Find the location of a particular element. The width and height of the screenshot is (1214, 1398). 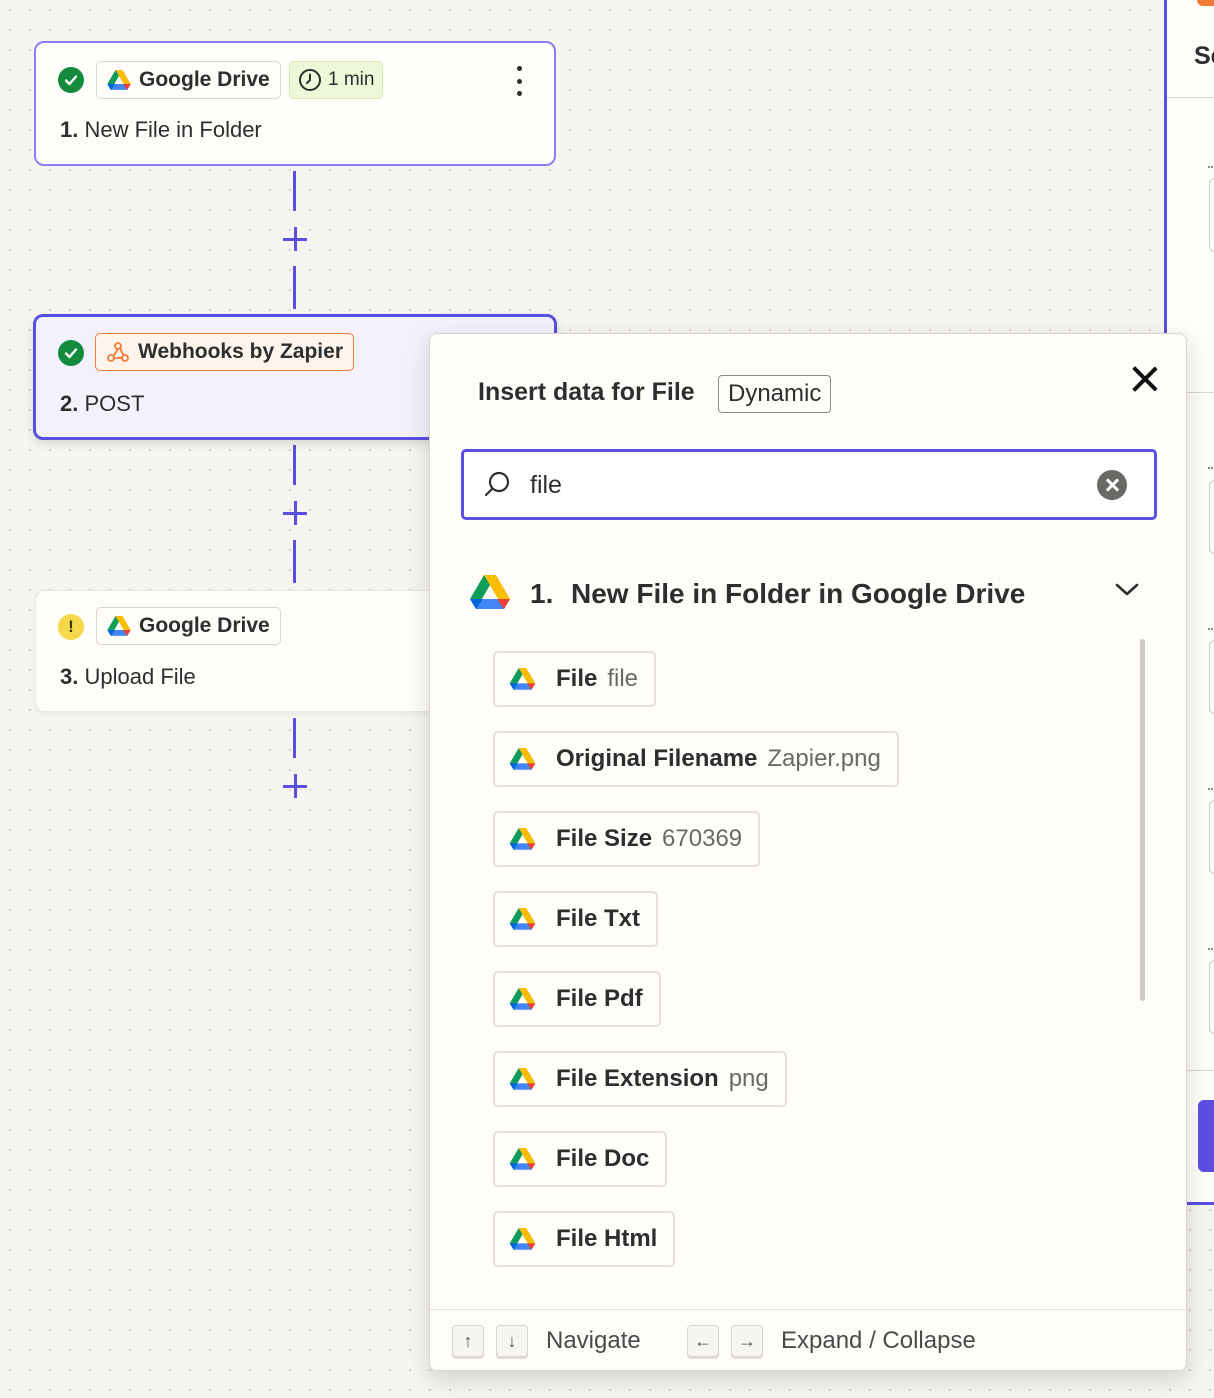

field-value: Zapier.png is located at coordinates (824, 758).